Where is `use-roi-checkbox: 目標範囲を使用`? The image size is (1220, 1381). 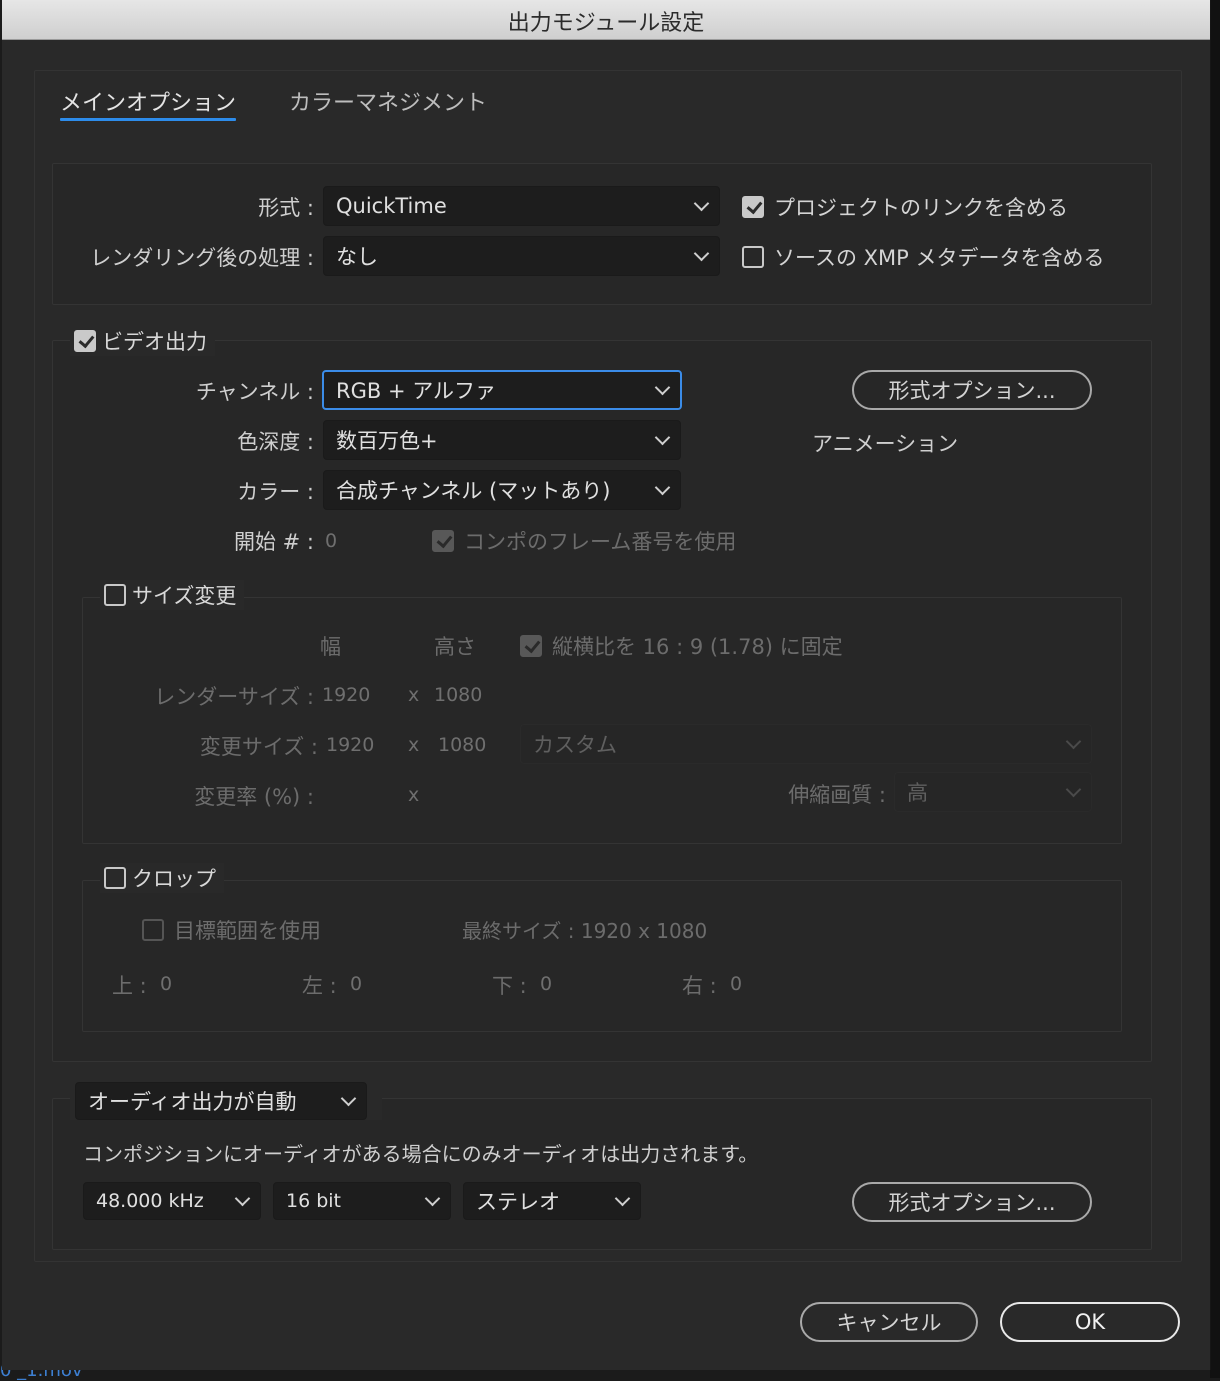 use-roi-checkbox: 目標範囲を使用 is located at coordinates (231, 930).